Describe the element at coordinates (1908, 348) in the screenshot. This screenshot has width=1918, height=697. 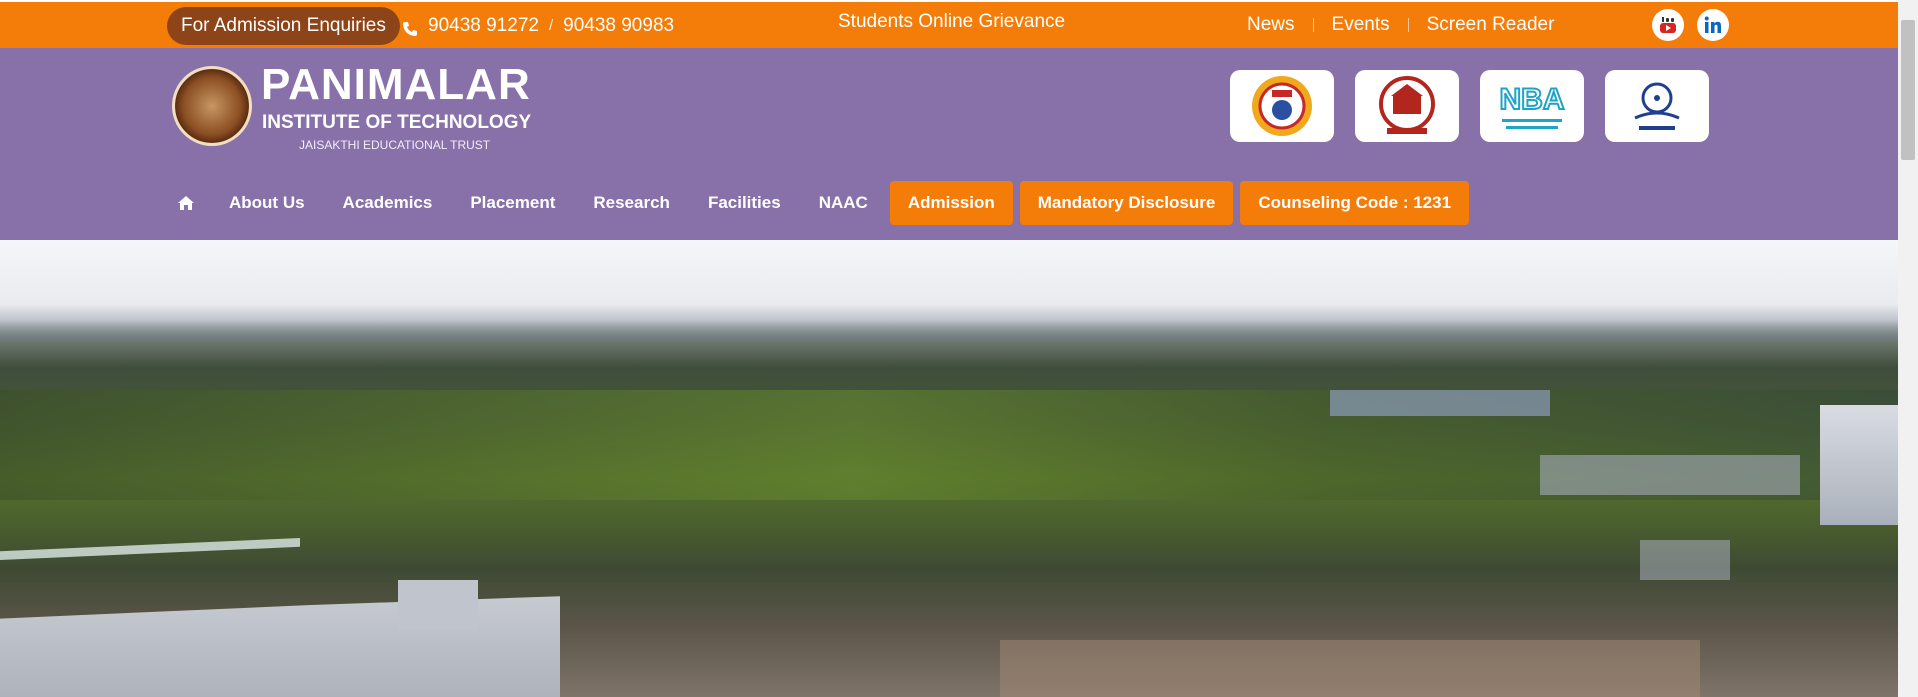
I see `page-scrollbar` at that location.